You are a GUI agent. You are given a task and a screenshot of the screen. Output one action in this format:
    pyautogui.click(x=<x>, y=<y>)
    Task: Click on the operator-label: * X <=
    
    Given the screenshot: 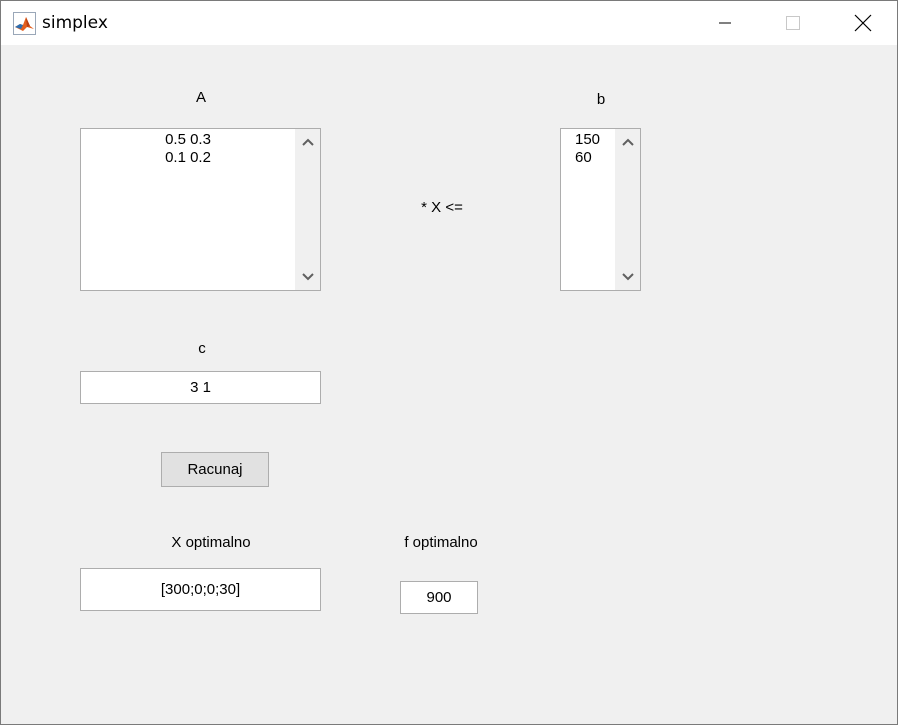 What is the action you would take?
    pyautogui.click(x=442, y=207)
    